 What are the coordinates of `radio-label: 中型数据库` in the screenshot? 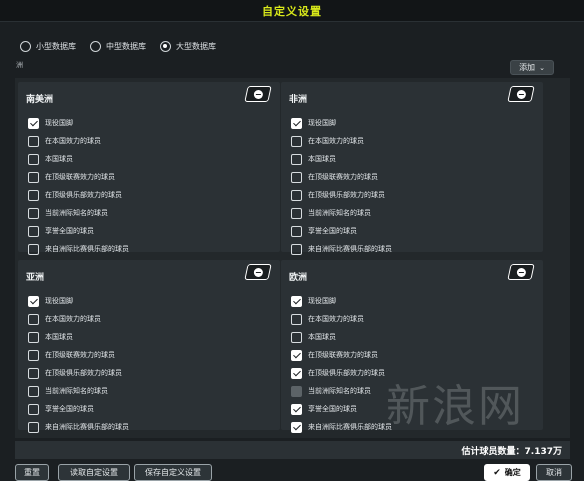 It's located at (126, 46).